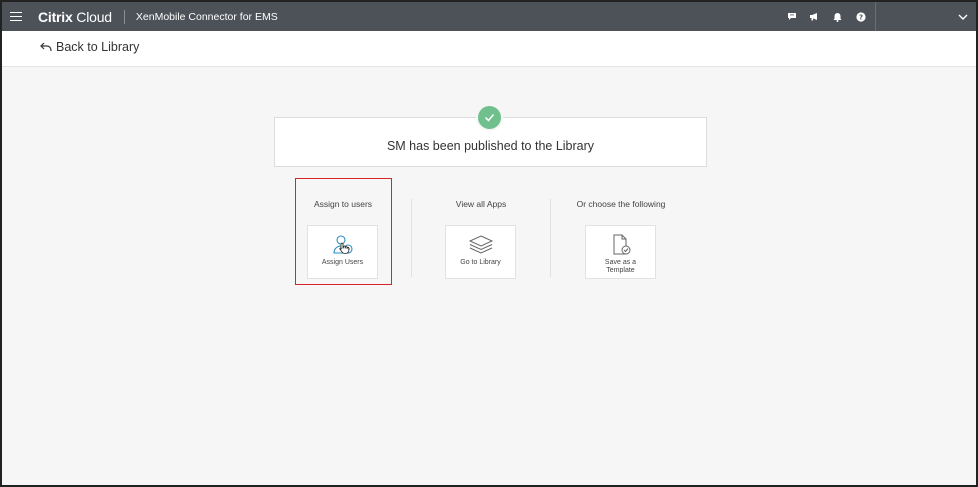 This screenshot has height=487, width=978. What do you see at coordinates (94, 16) in the screenshot?
I see `brand-name-light: Cloud` at bounding box center [94, 16].